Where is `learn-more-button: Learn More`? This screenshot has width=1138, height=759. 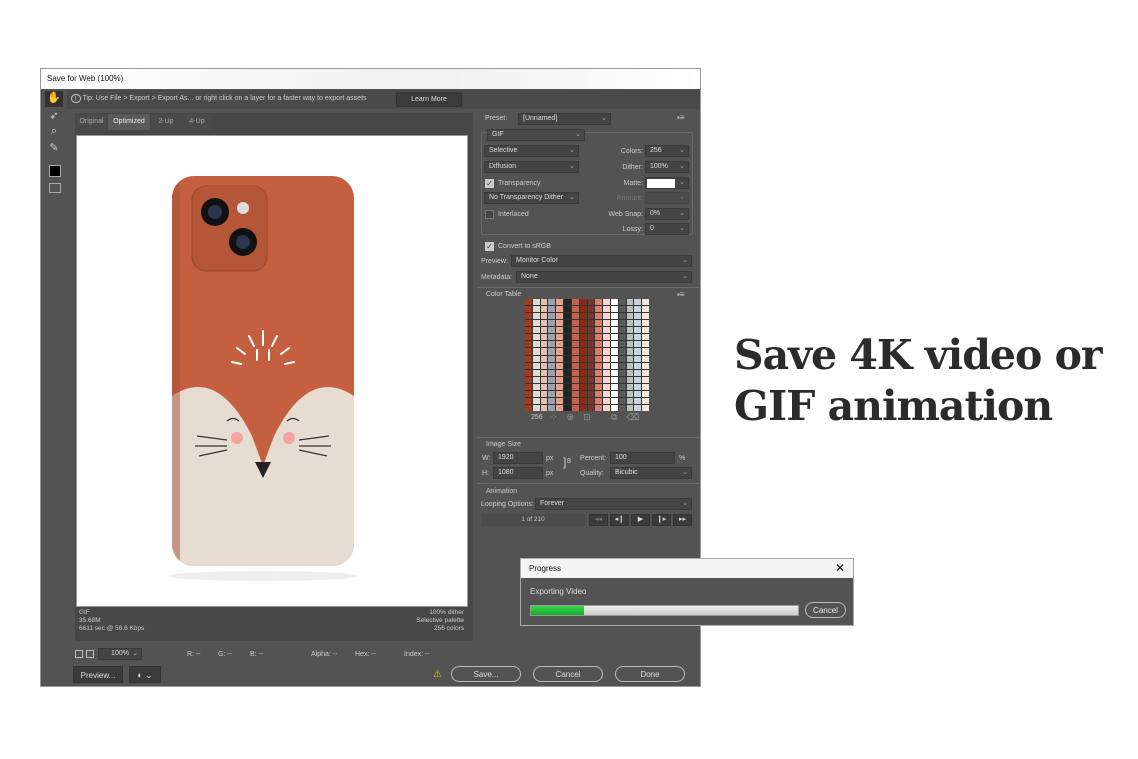
learn-more-button: Learn More is located at coordinates (429, 99).